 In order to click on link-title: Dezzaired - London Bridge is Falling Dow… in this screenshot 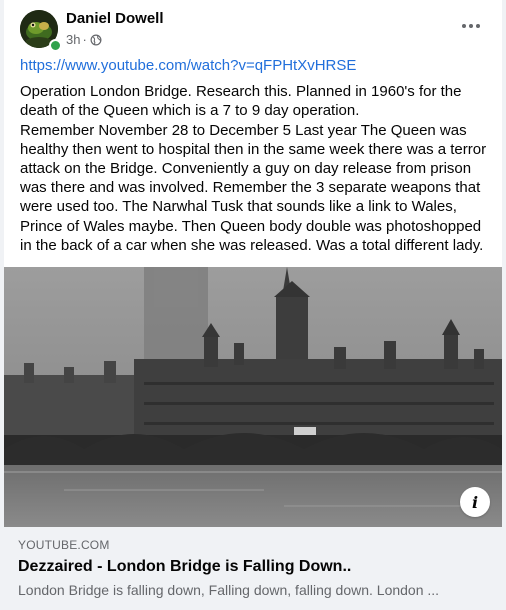, I will do `click(184, 567)`.